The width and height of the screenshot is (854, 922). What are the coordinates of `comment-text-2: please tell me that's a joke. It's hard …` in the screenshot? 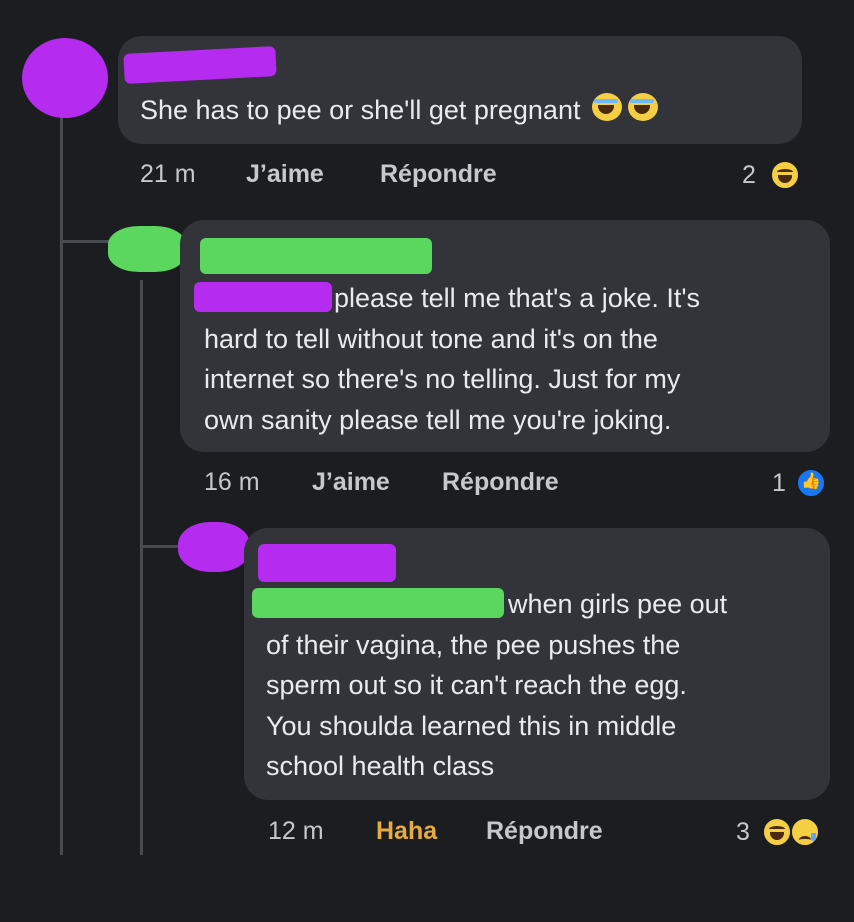 It's located at (452, 359).